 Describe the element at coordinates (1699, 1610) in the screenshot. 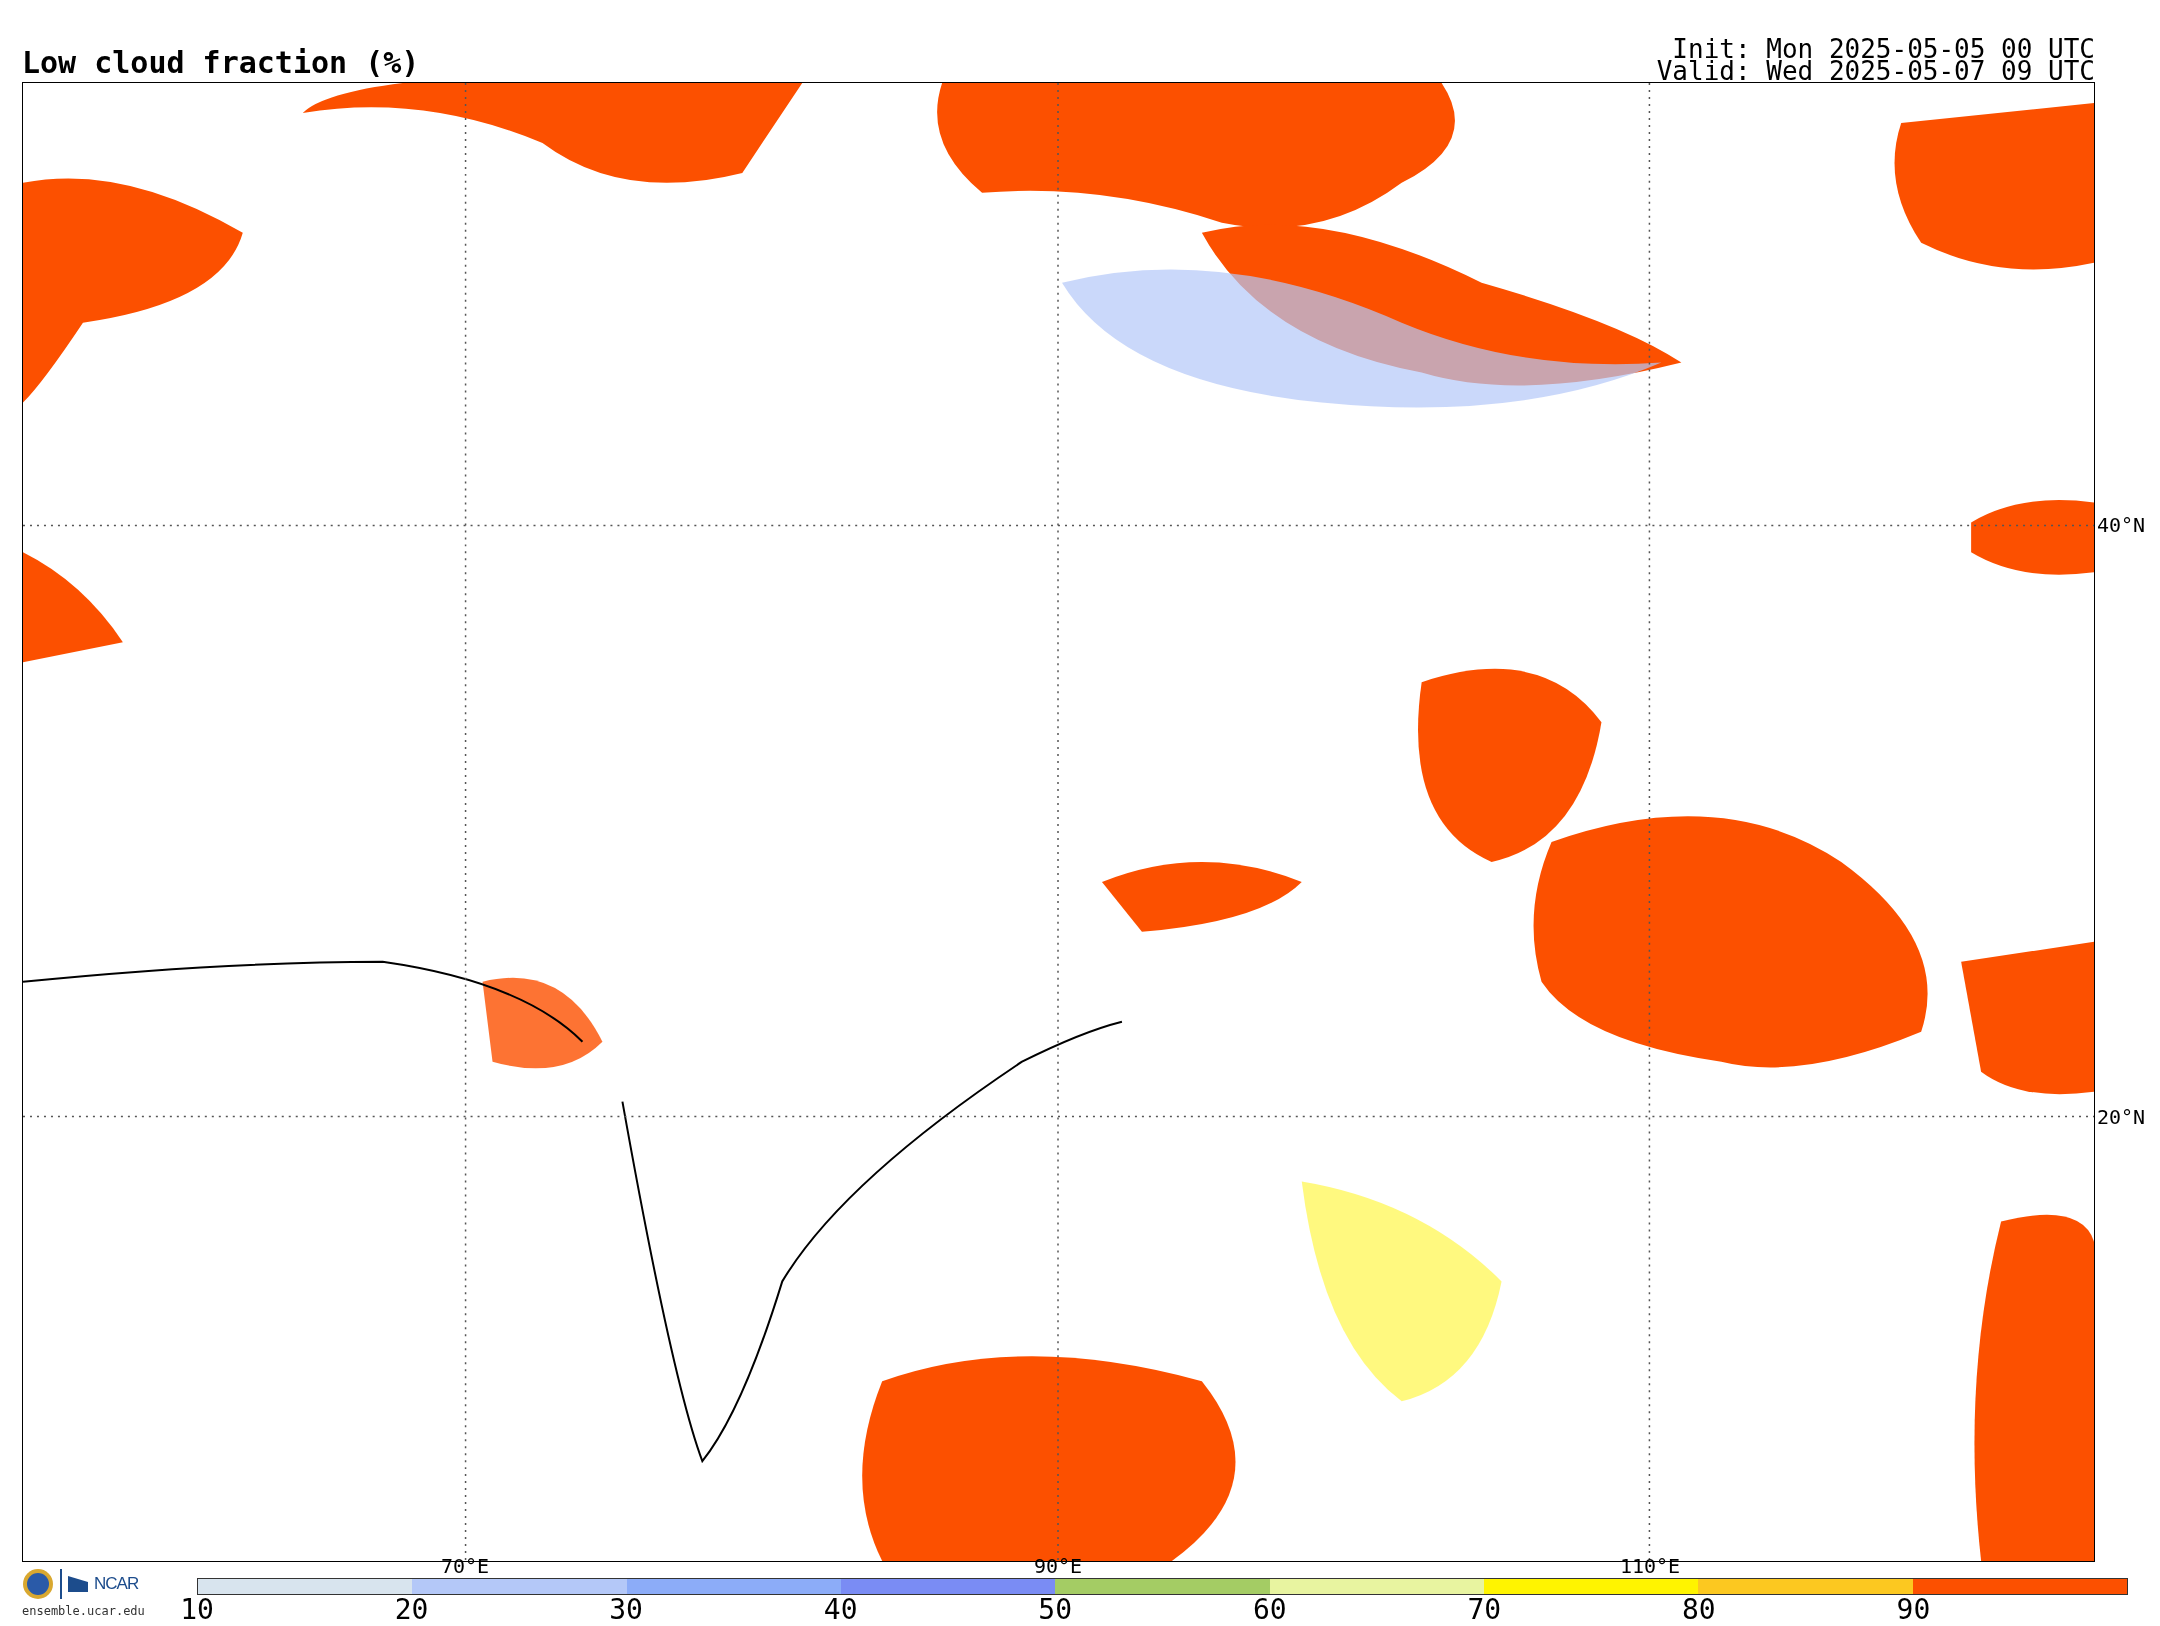

I see `colorbar-tick-label: 80` at that location.